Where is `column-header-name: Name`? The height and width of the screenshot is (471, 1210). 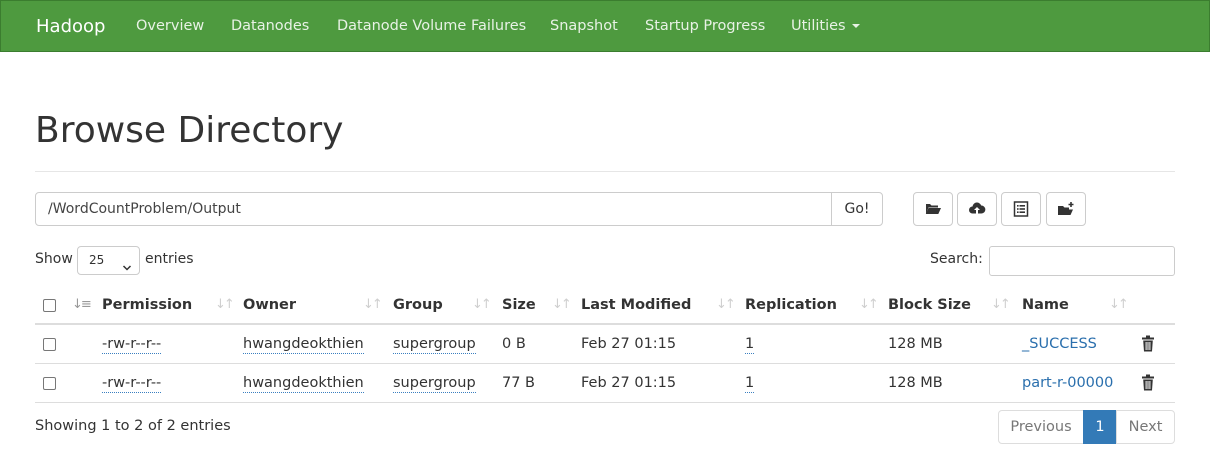 column-header-name: Name is located at coordinates (1045, 305).